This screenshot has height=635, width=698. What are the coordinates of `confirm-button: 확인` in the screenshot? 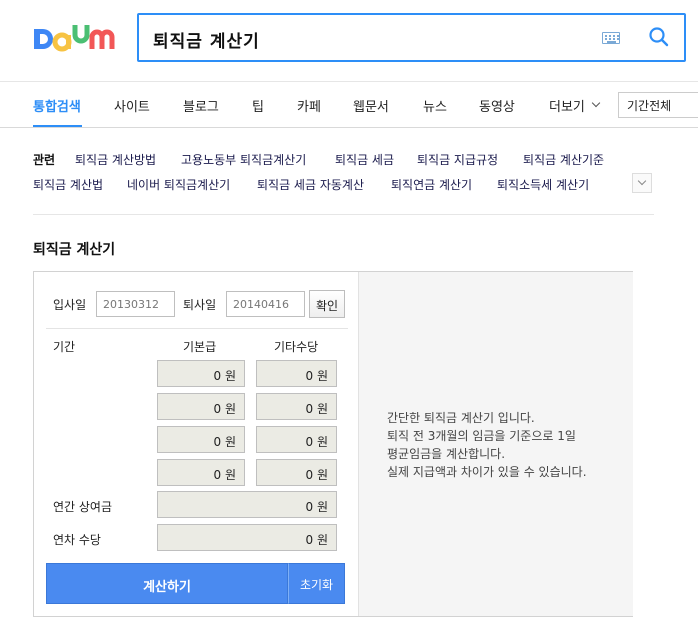 It's located at (327, 304).